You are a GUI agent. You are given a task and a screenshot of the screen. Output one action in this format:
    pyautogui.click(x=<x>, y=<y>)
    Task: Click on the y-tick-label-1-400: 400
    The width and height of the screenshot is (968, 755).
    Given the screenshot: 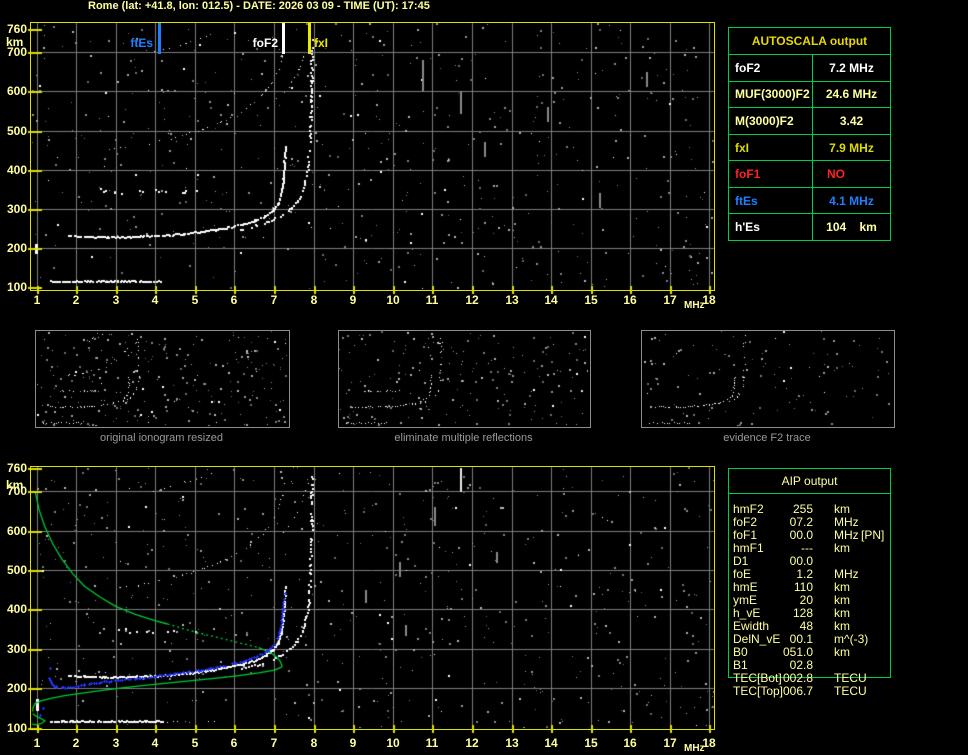 What is the action you would take?
    pyautogui.click(x=16, y=609)
    